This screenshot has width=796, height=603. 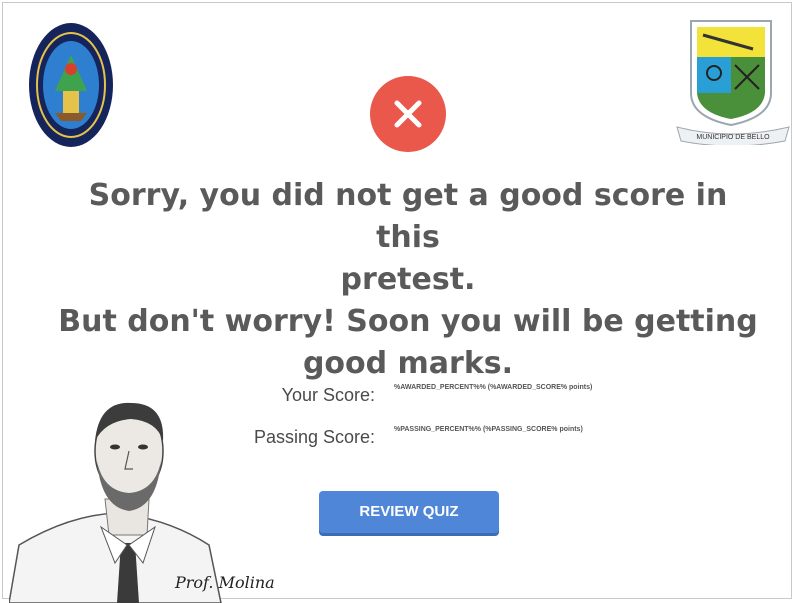 I want to click on review-quiz-button: REVIEW QUIZ, so click(x=409, y=512).